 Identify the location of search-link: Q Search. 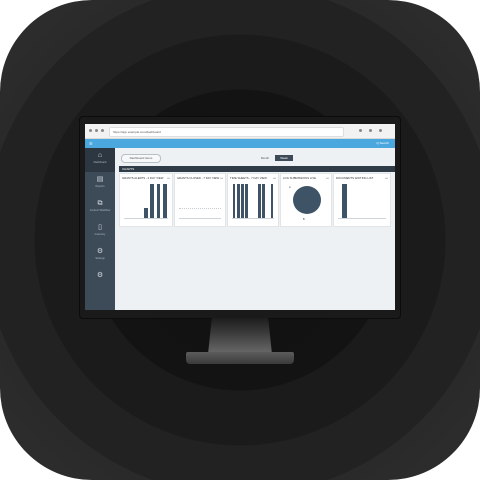
(382, 143).